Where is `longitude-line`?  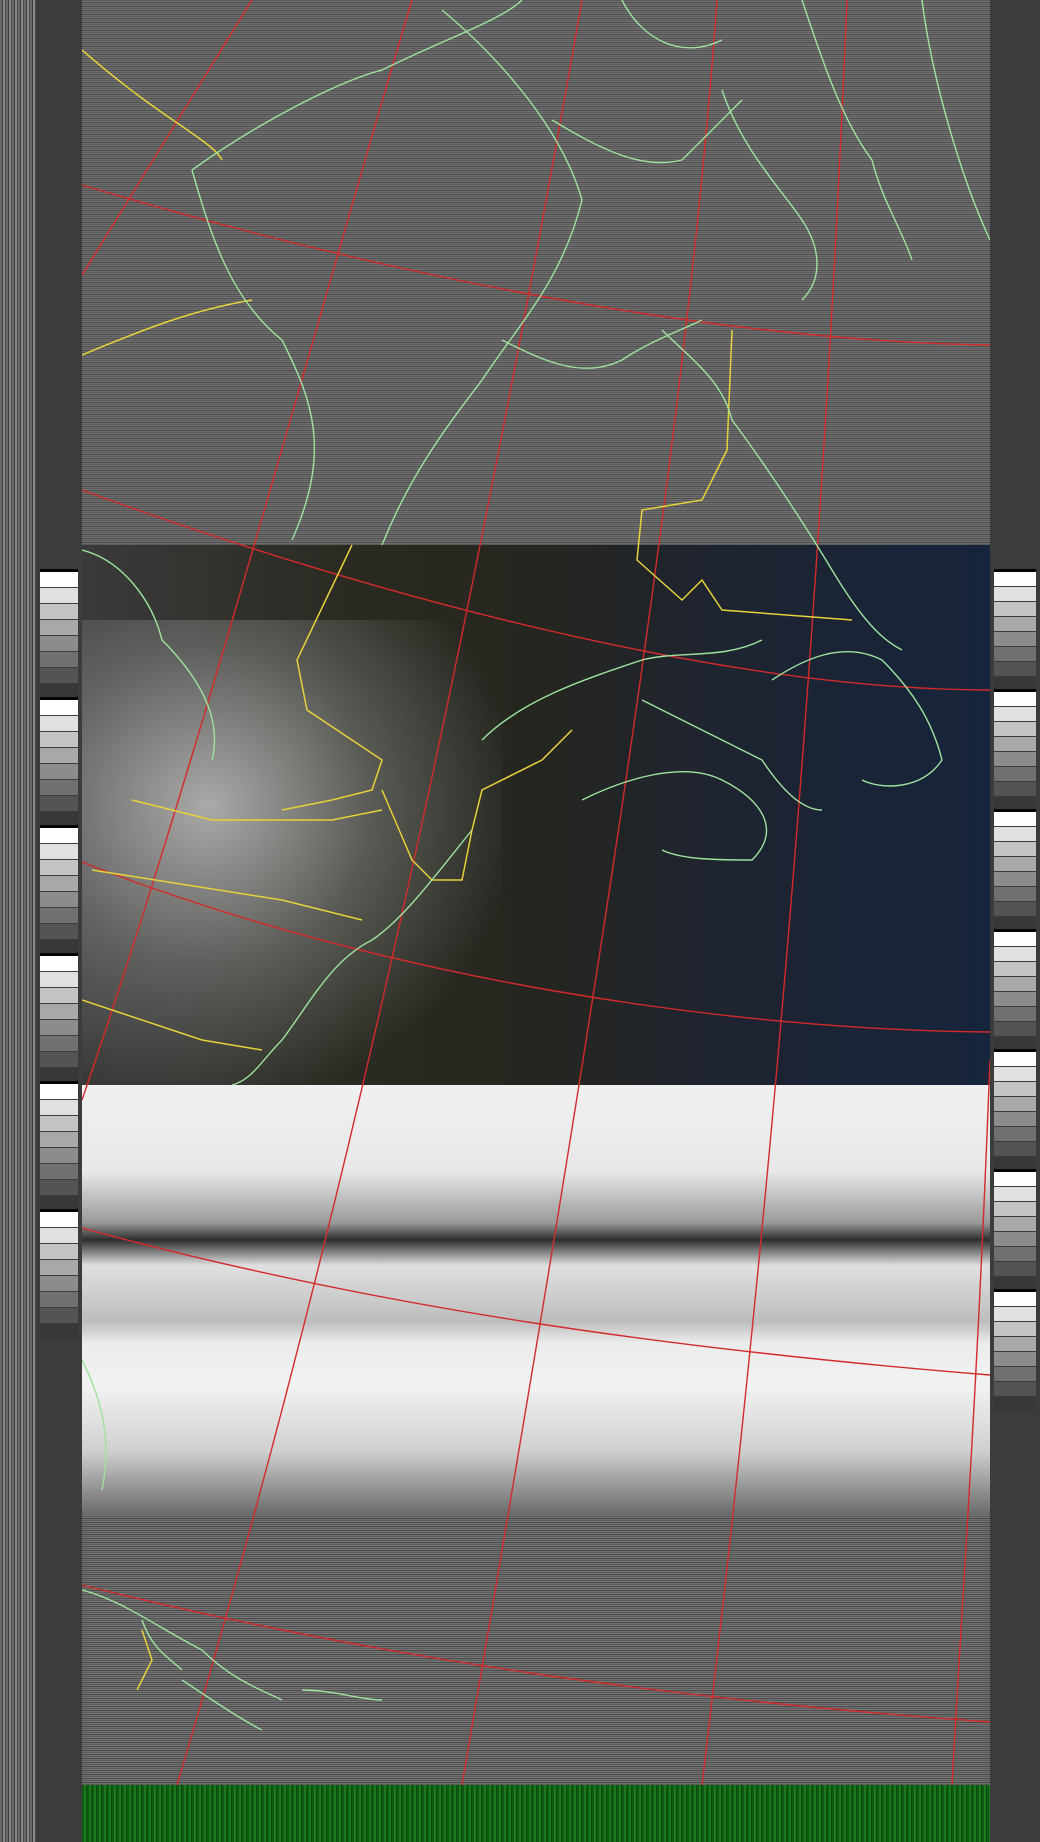 longitude-line is located at coordinates (167, 138).